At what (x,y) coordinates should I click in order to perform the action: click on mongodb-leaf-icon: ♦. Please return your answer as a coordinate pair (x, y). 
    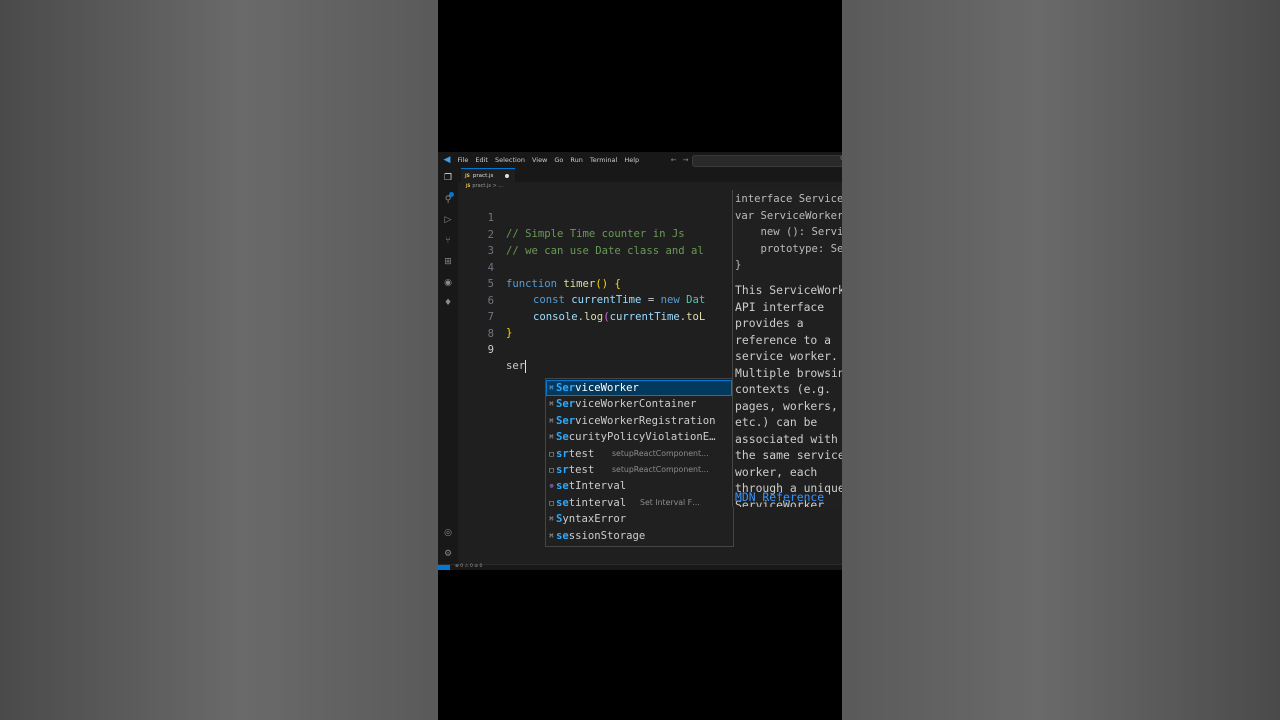
    Looking at the image, I should click on (448, 303).